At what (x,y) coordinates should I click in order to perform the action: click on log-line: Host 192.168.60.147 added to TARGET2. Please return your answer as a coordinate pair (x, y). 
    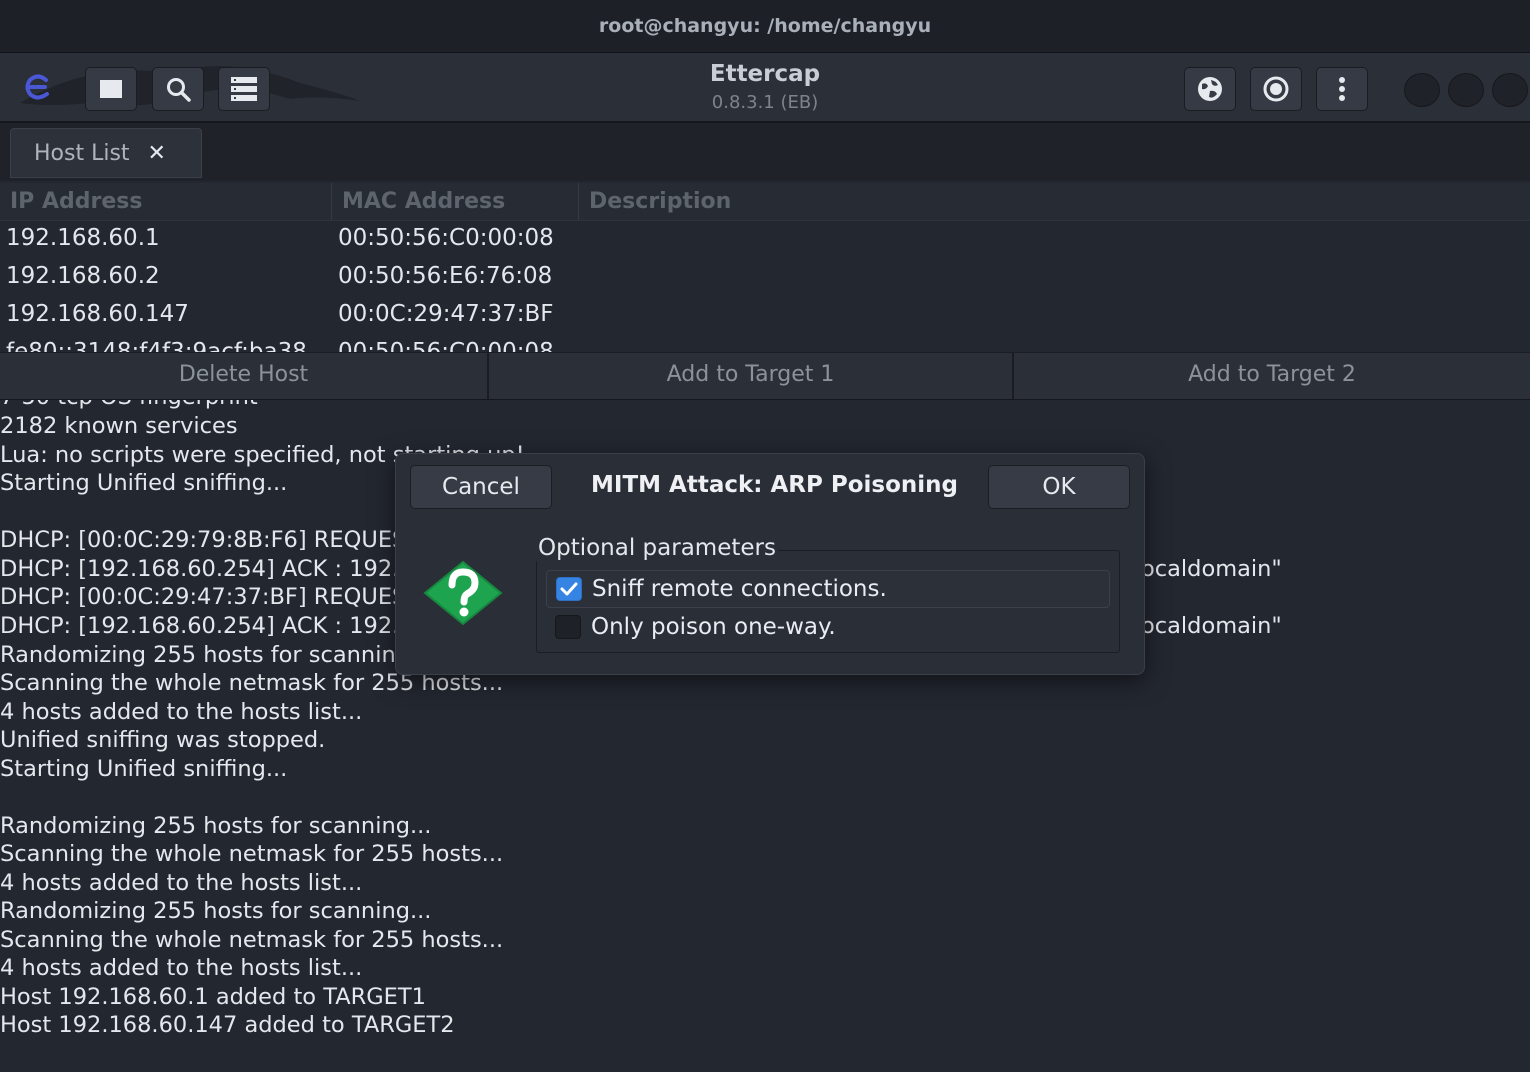
    Looking at the image, I should click on (227, 1025).